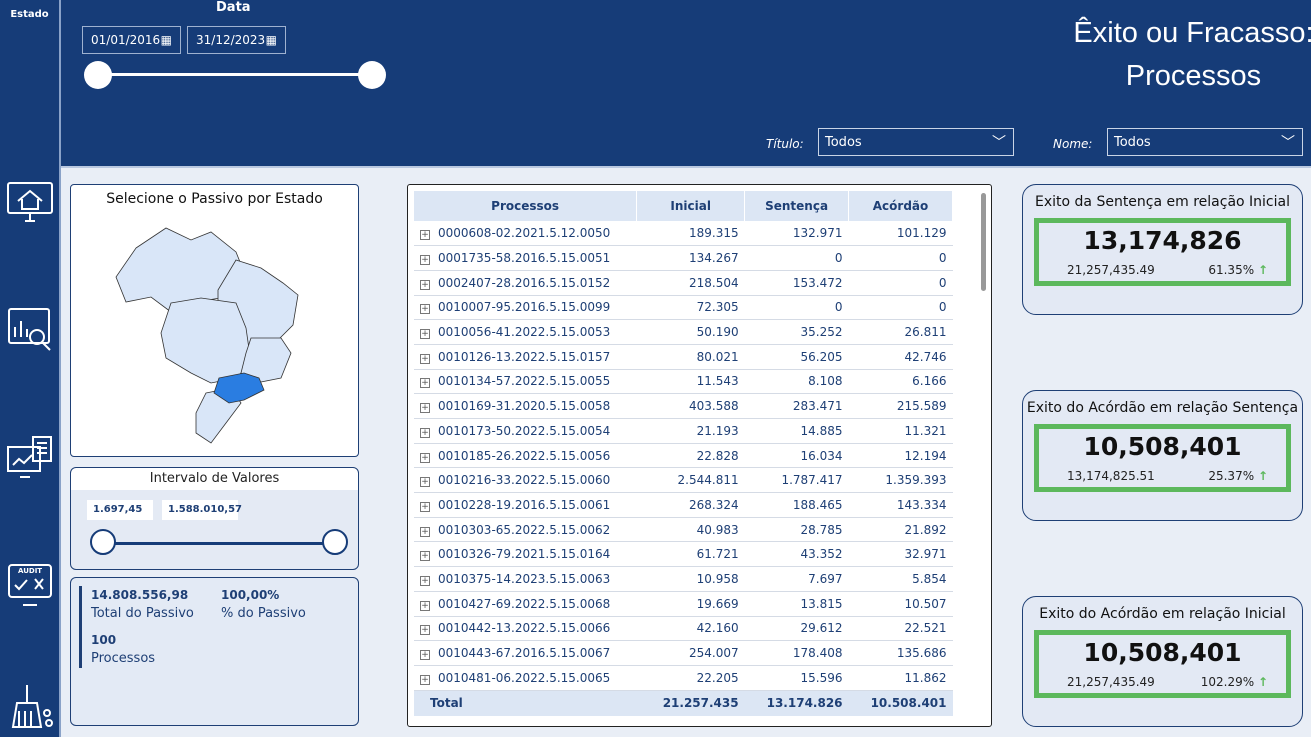  What do you see at coordinates (900, 554) in the screenshot?
I see `acordao-cell: 32.971` at bounding box center [900, 554].